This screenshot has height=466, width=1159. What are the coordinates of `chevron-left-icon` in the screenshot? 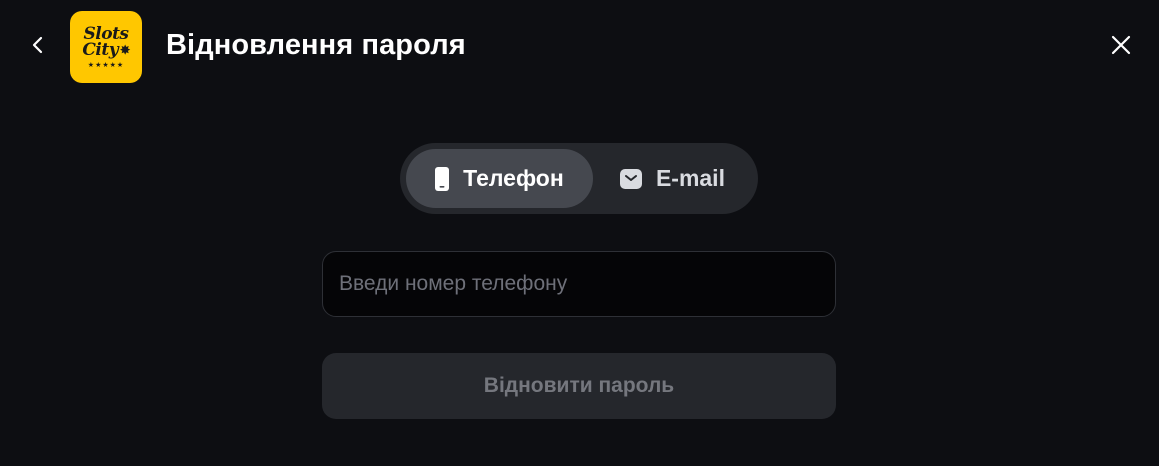 It's located at (38, 47).